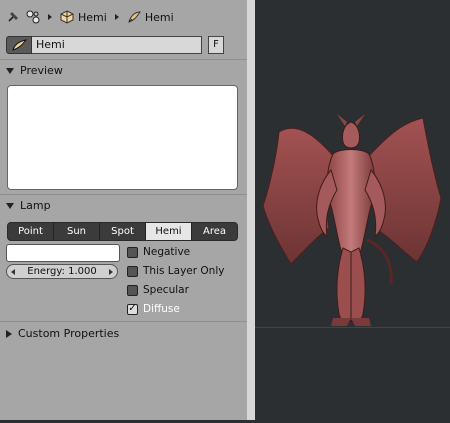 The image size is (450, 423). Describe the element at coordinates (216, 45) in the screenshot. I see `fake-user-button: F` at that location.